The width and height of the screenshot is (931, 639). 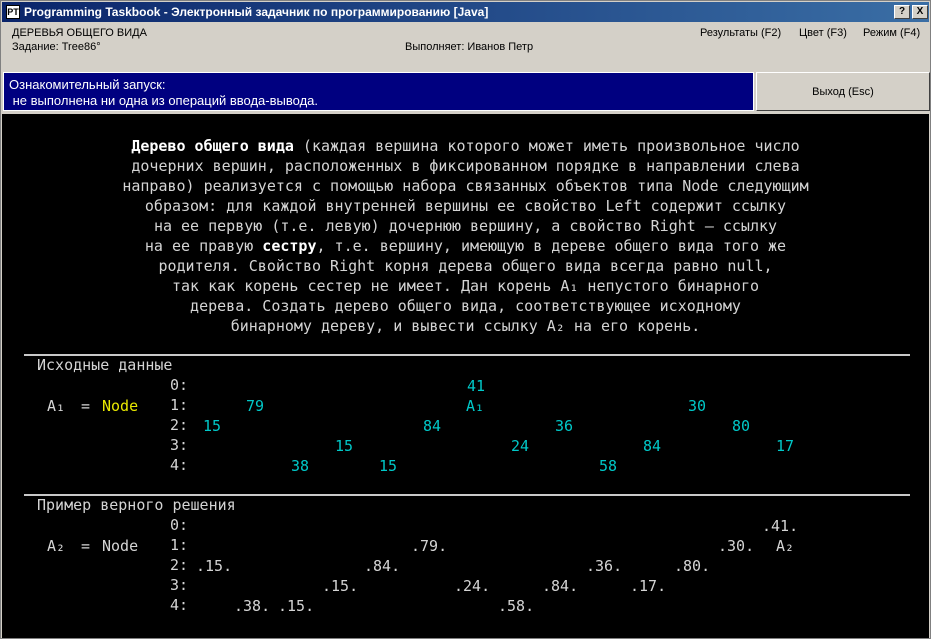 What do you see at coordinates (86, 546) in the screenshot?
I see `output-eq: =` at bounding box center [86, 546].